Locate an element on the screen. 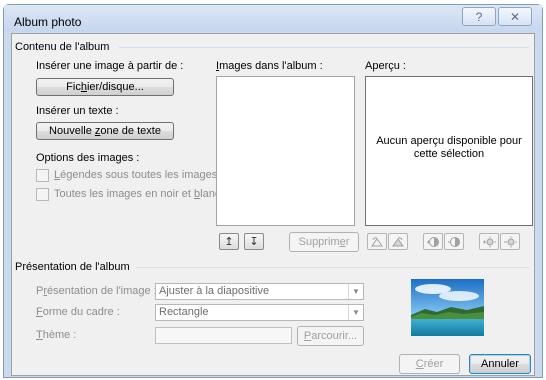 The image size is (546, 380). new-textbox-button: Nouvelle zone de texte is located at coordinates (105, 131).